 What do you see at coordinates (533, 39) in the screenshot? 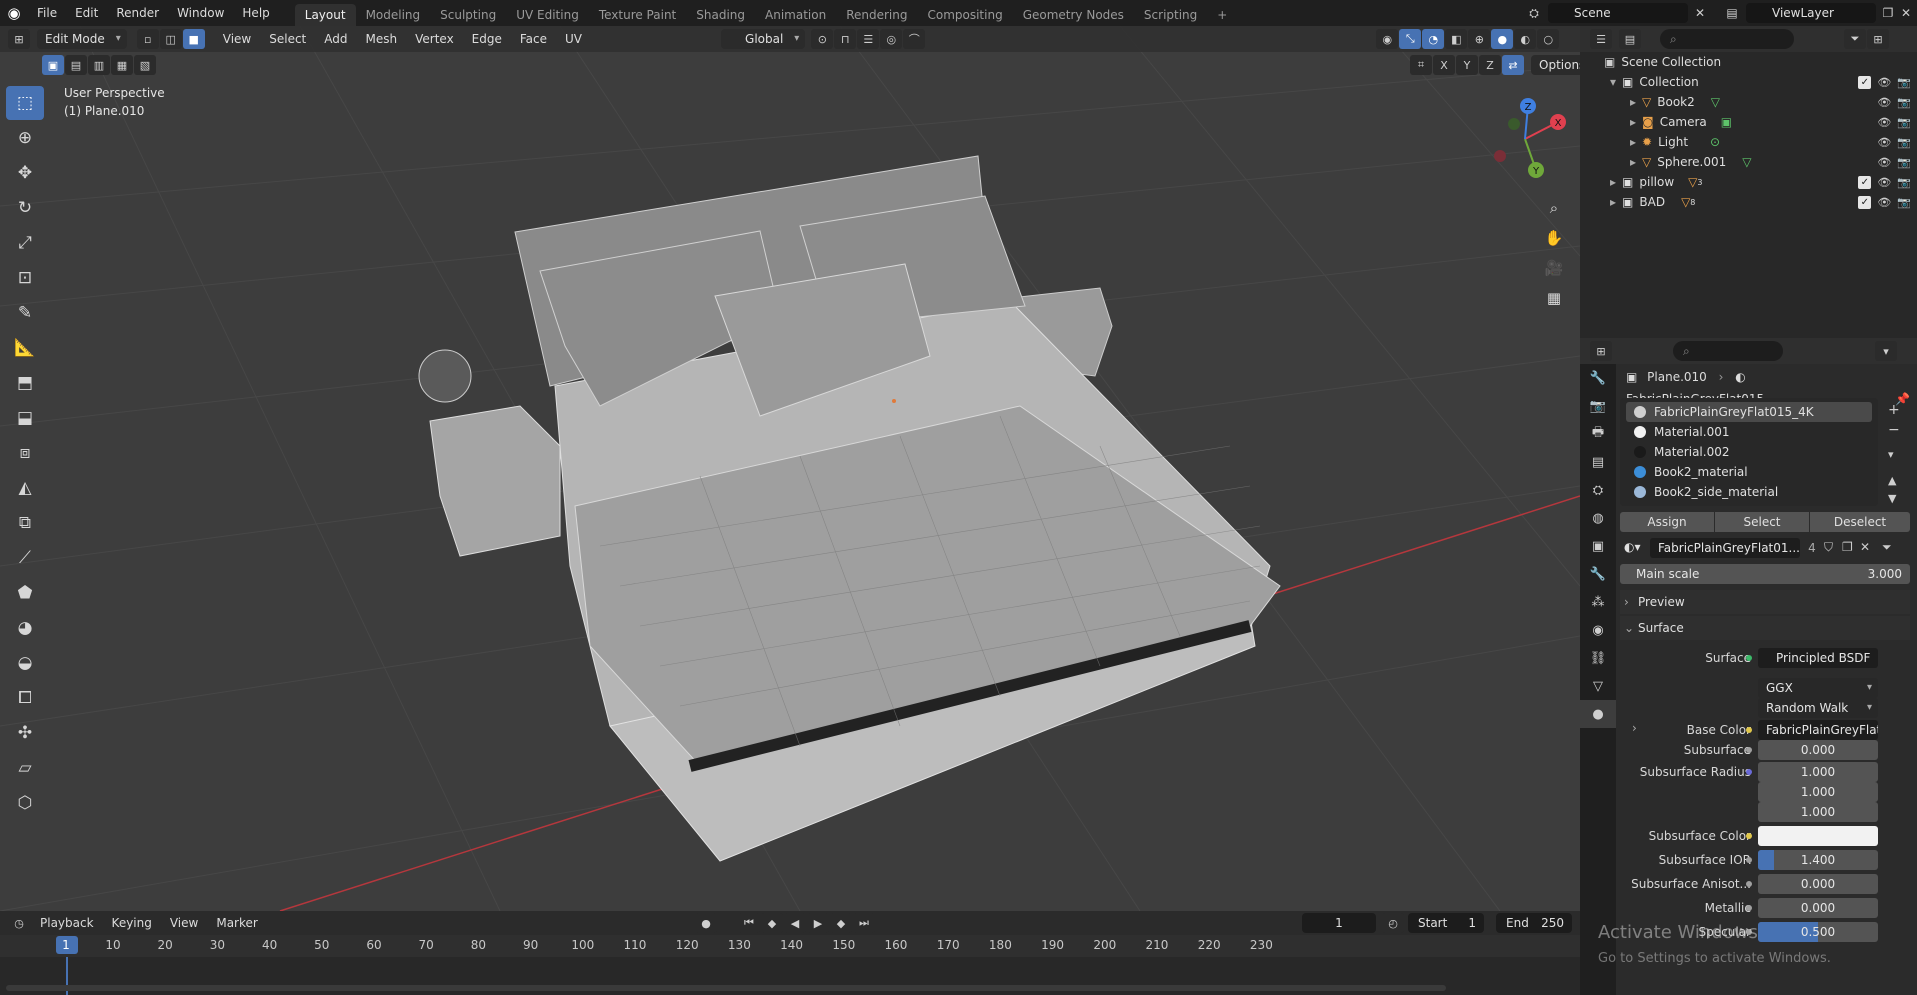
I see `menu-face: Face` at bounding box center [533, 39].